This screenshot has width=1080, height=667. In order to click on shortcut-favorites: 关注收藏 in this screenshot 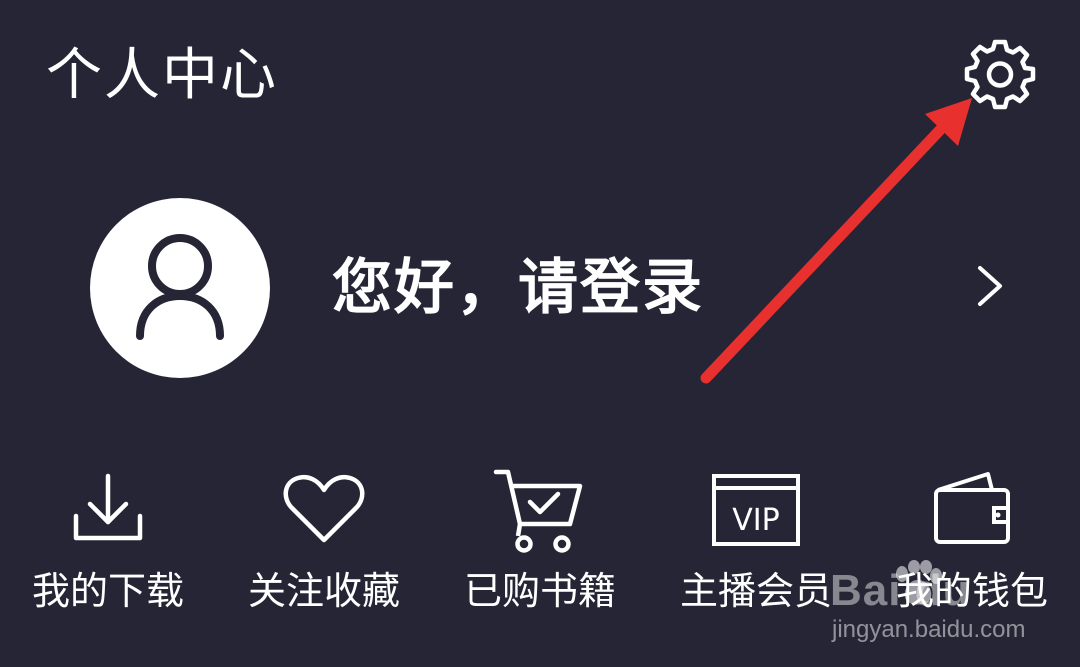, I will do `click(324, 544)`.